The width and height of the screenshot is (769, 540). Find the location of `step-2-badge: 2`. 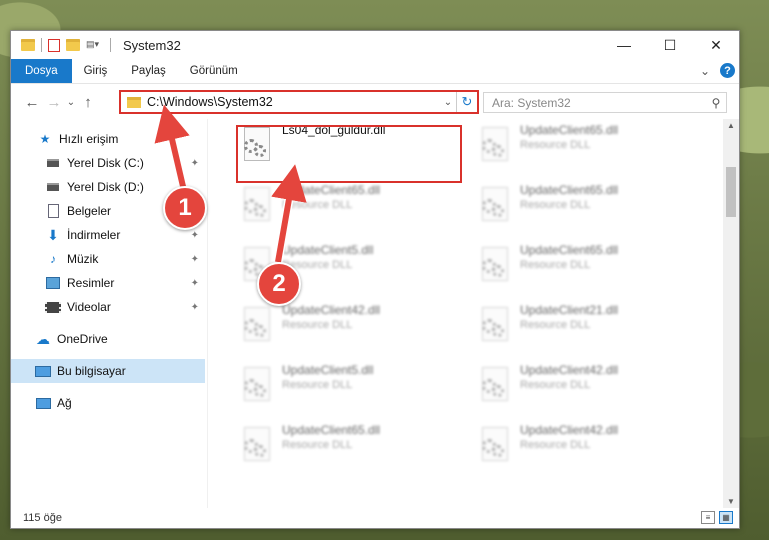

step-2-badge: 2 is located at coordinates (279, 284).